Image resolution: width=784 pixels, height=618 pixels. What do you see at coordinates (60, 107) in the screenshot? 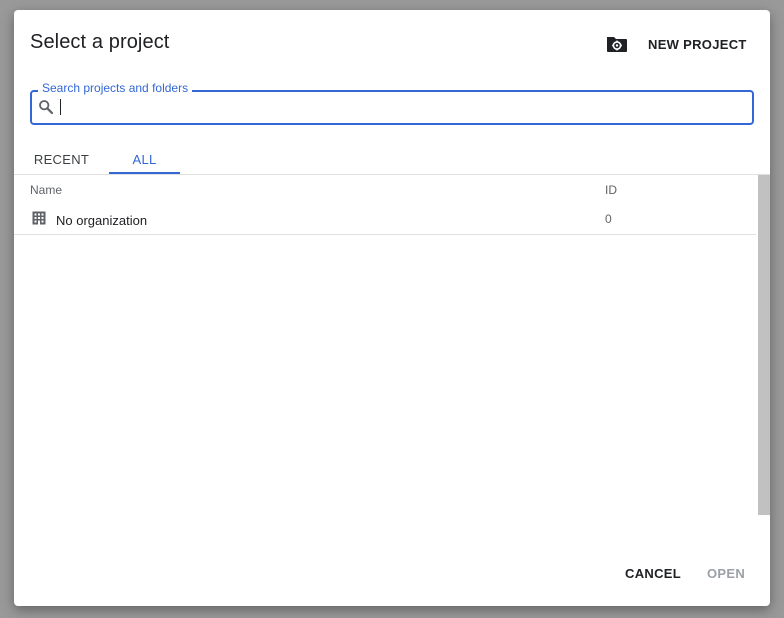
I see `text-caret` at bounding box center [60, 107].